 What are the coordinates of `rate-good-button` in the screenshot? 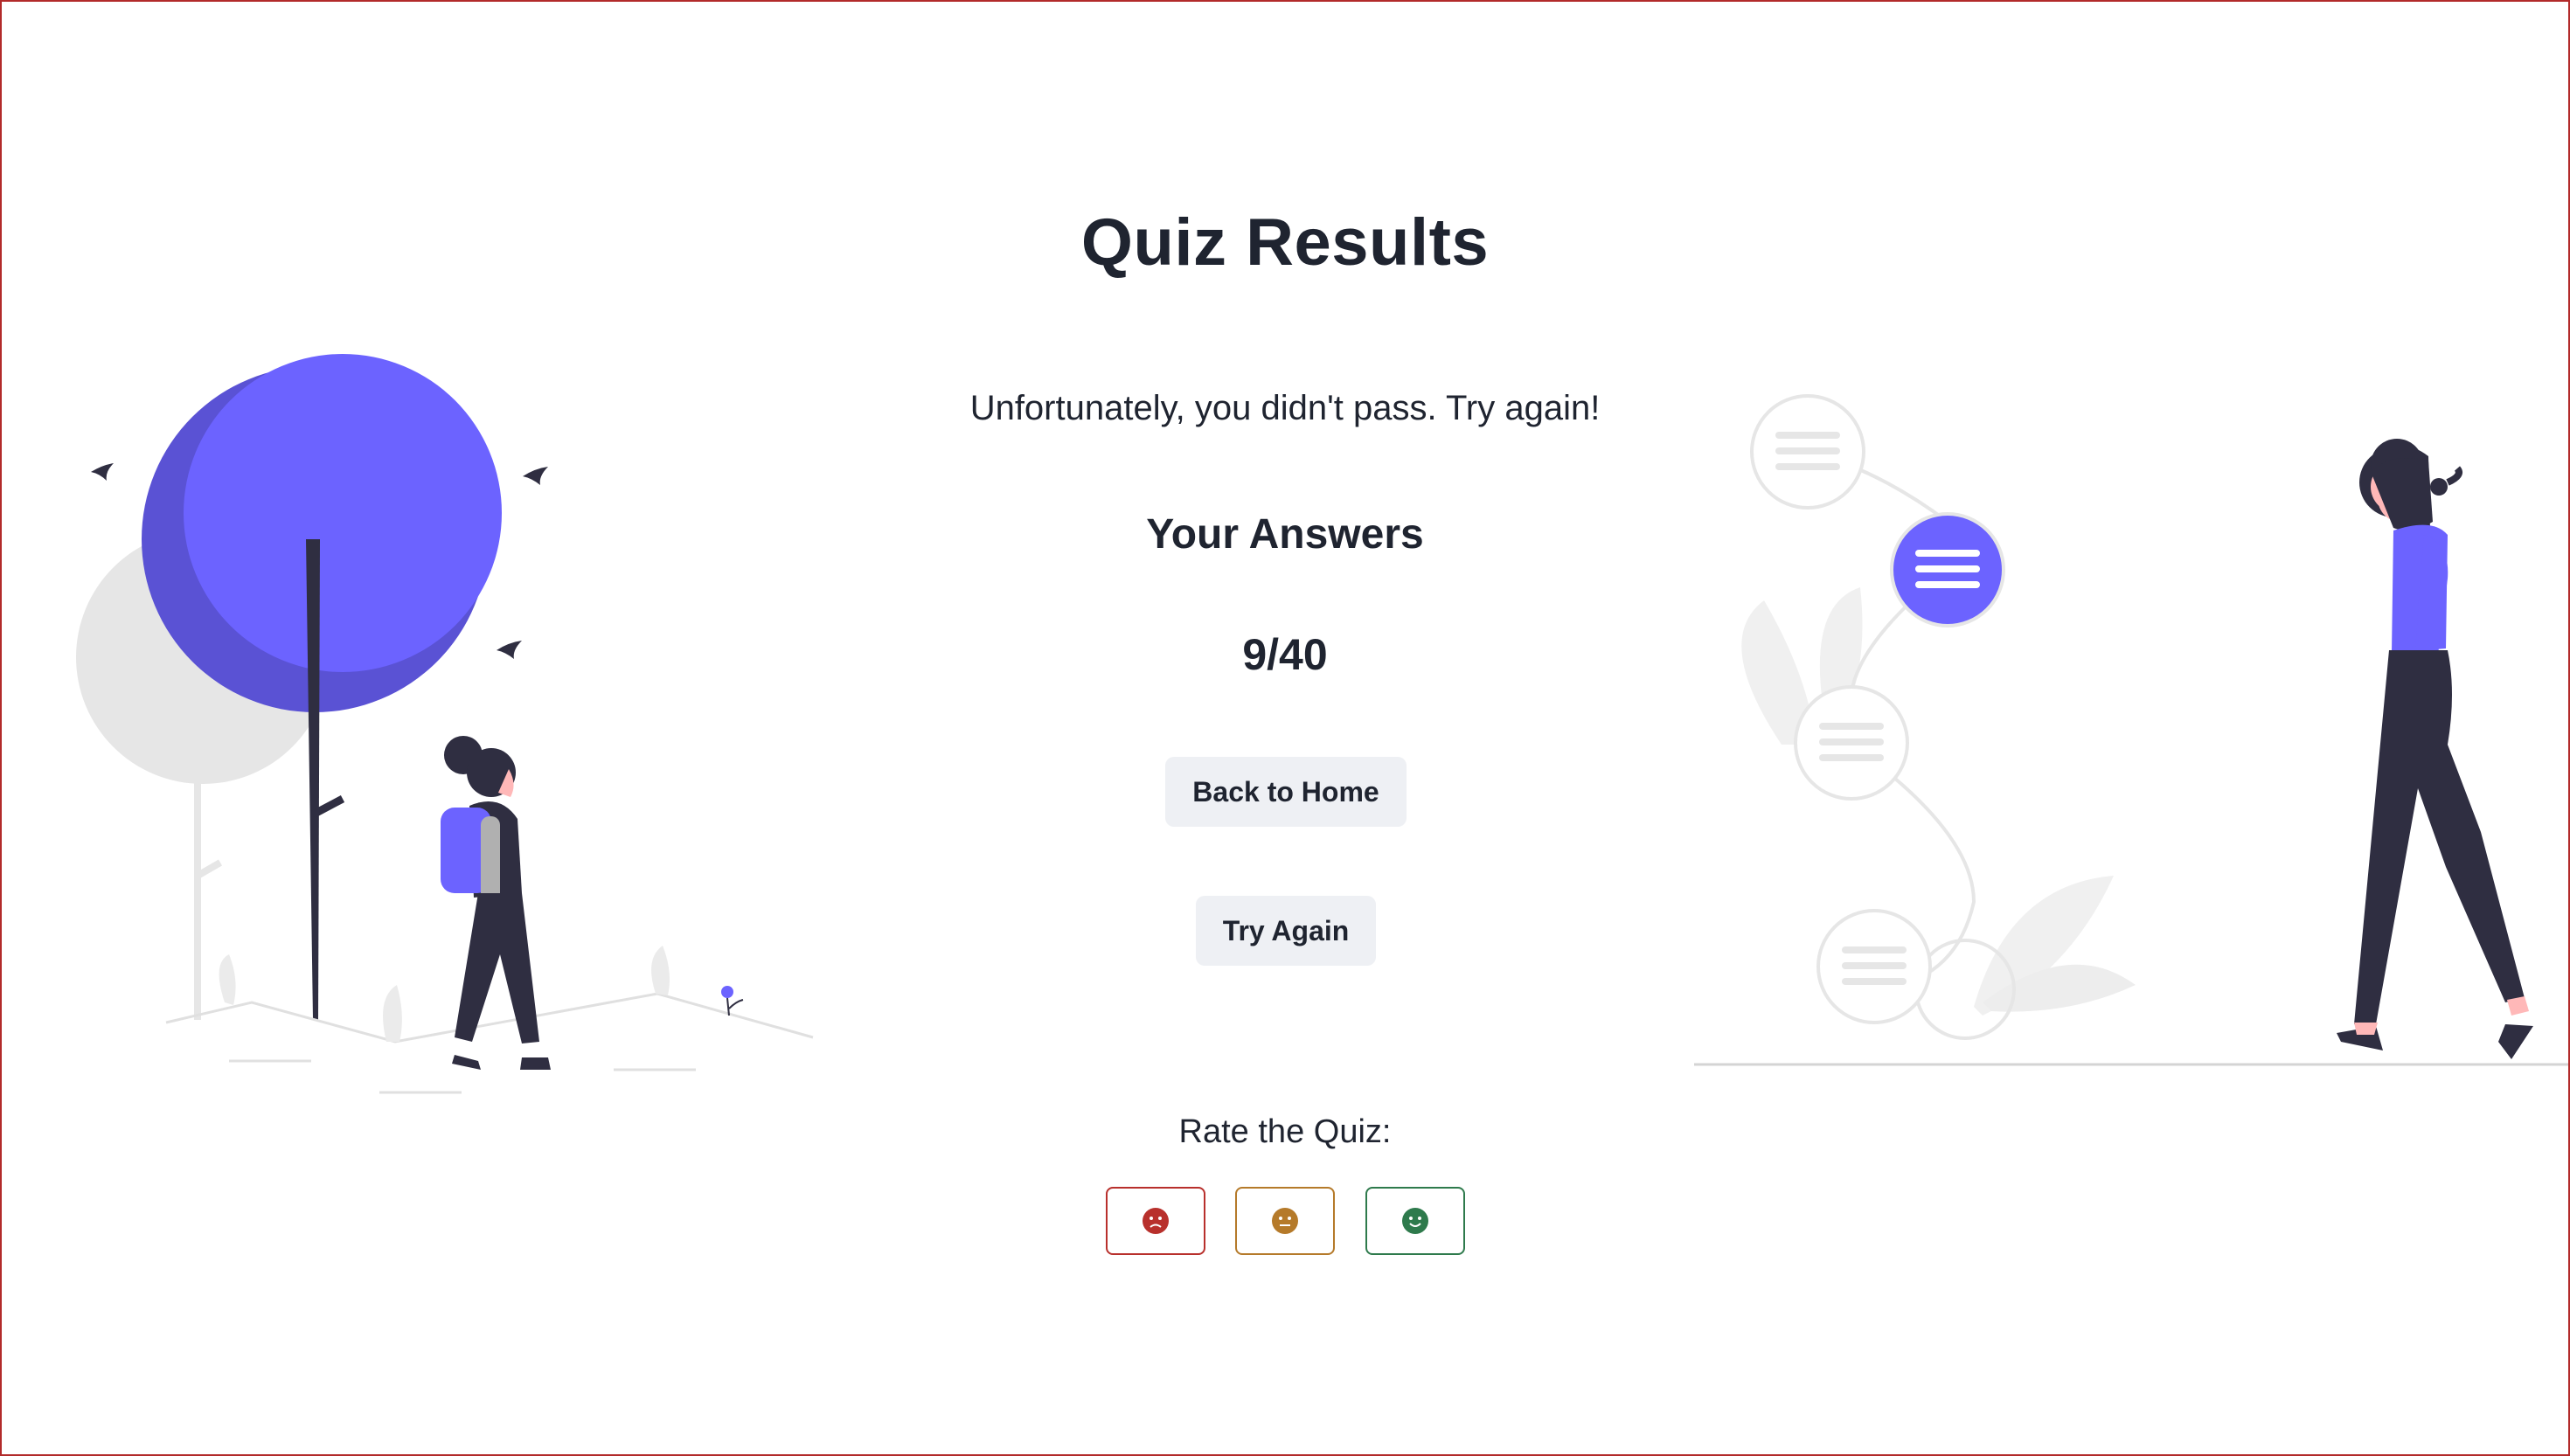 It's located at (1415, 1221).